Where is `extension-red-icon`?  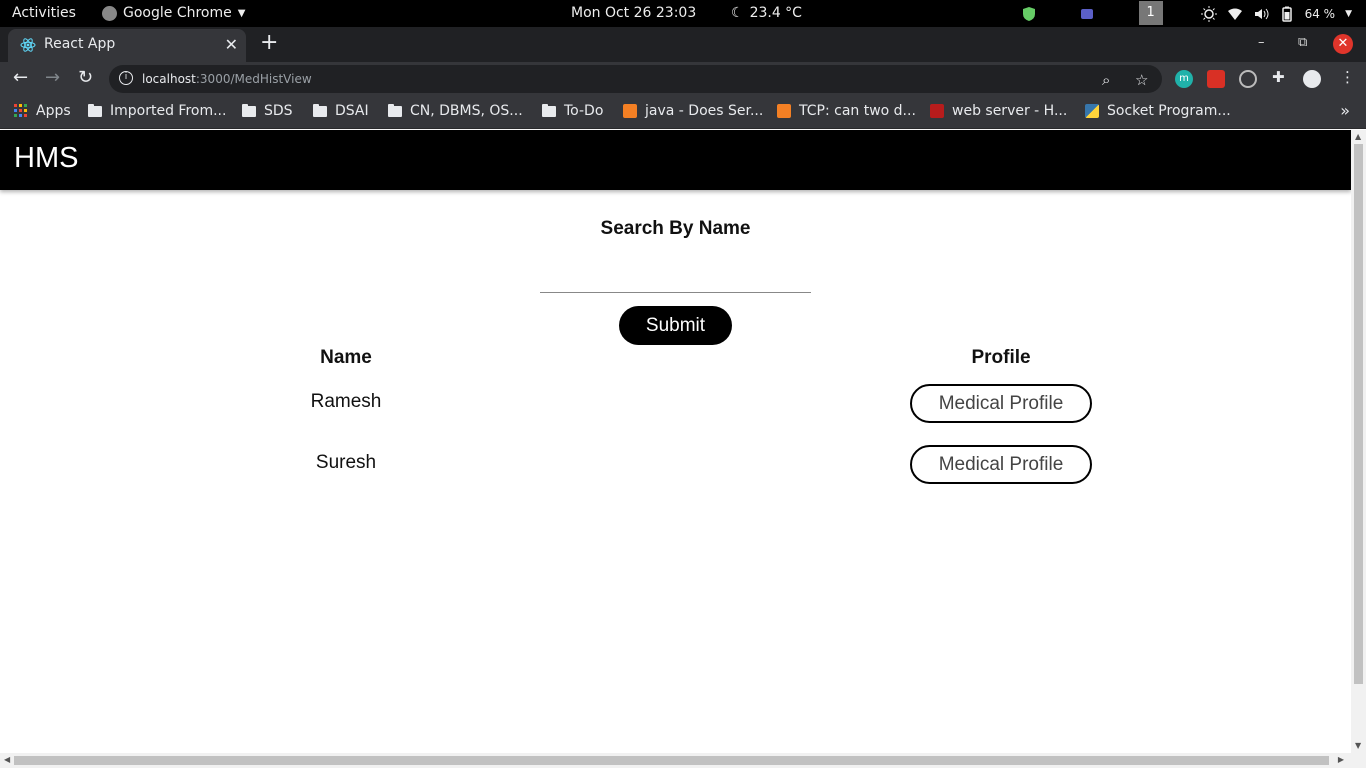
extension-red-icon is located at coordinates (1216, 79).